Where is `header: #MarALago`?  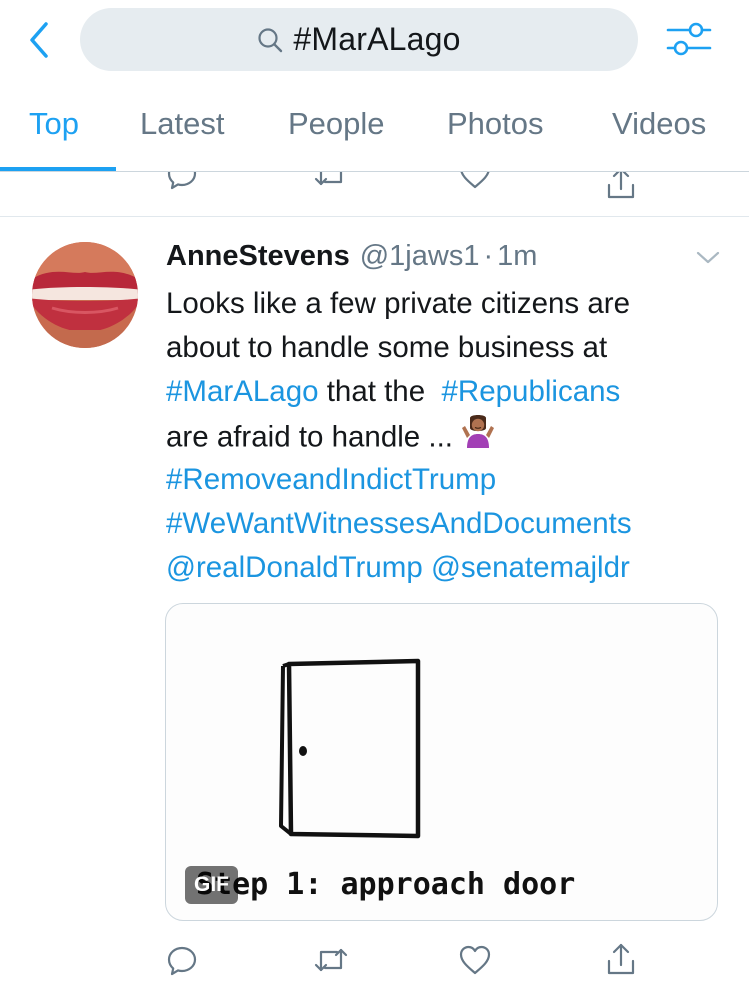
header: #MarALago is located at coordinates (374, 40).